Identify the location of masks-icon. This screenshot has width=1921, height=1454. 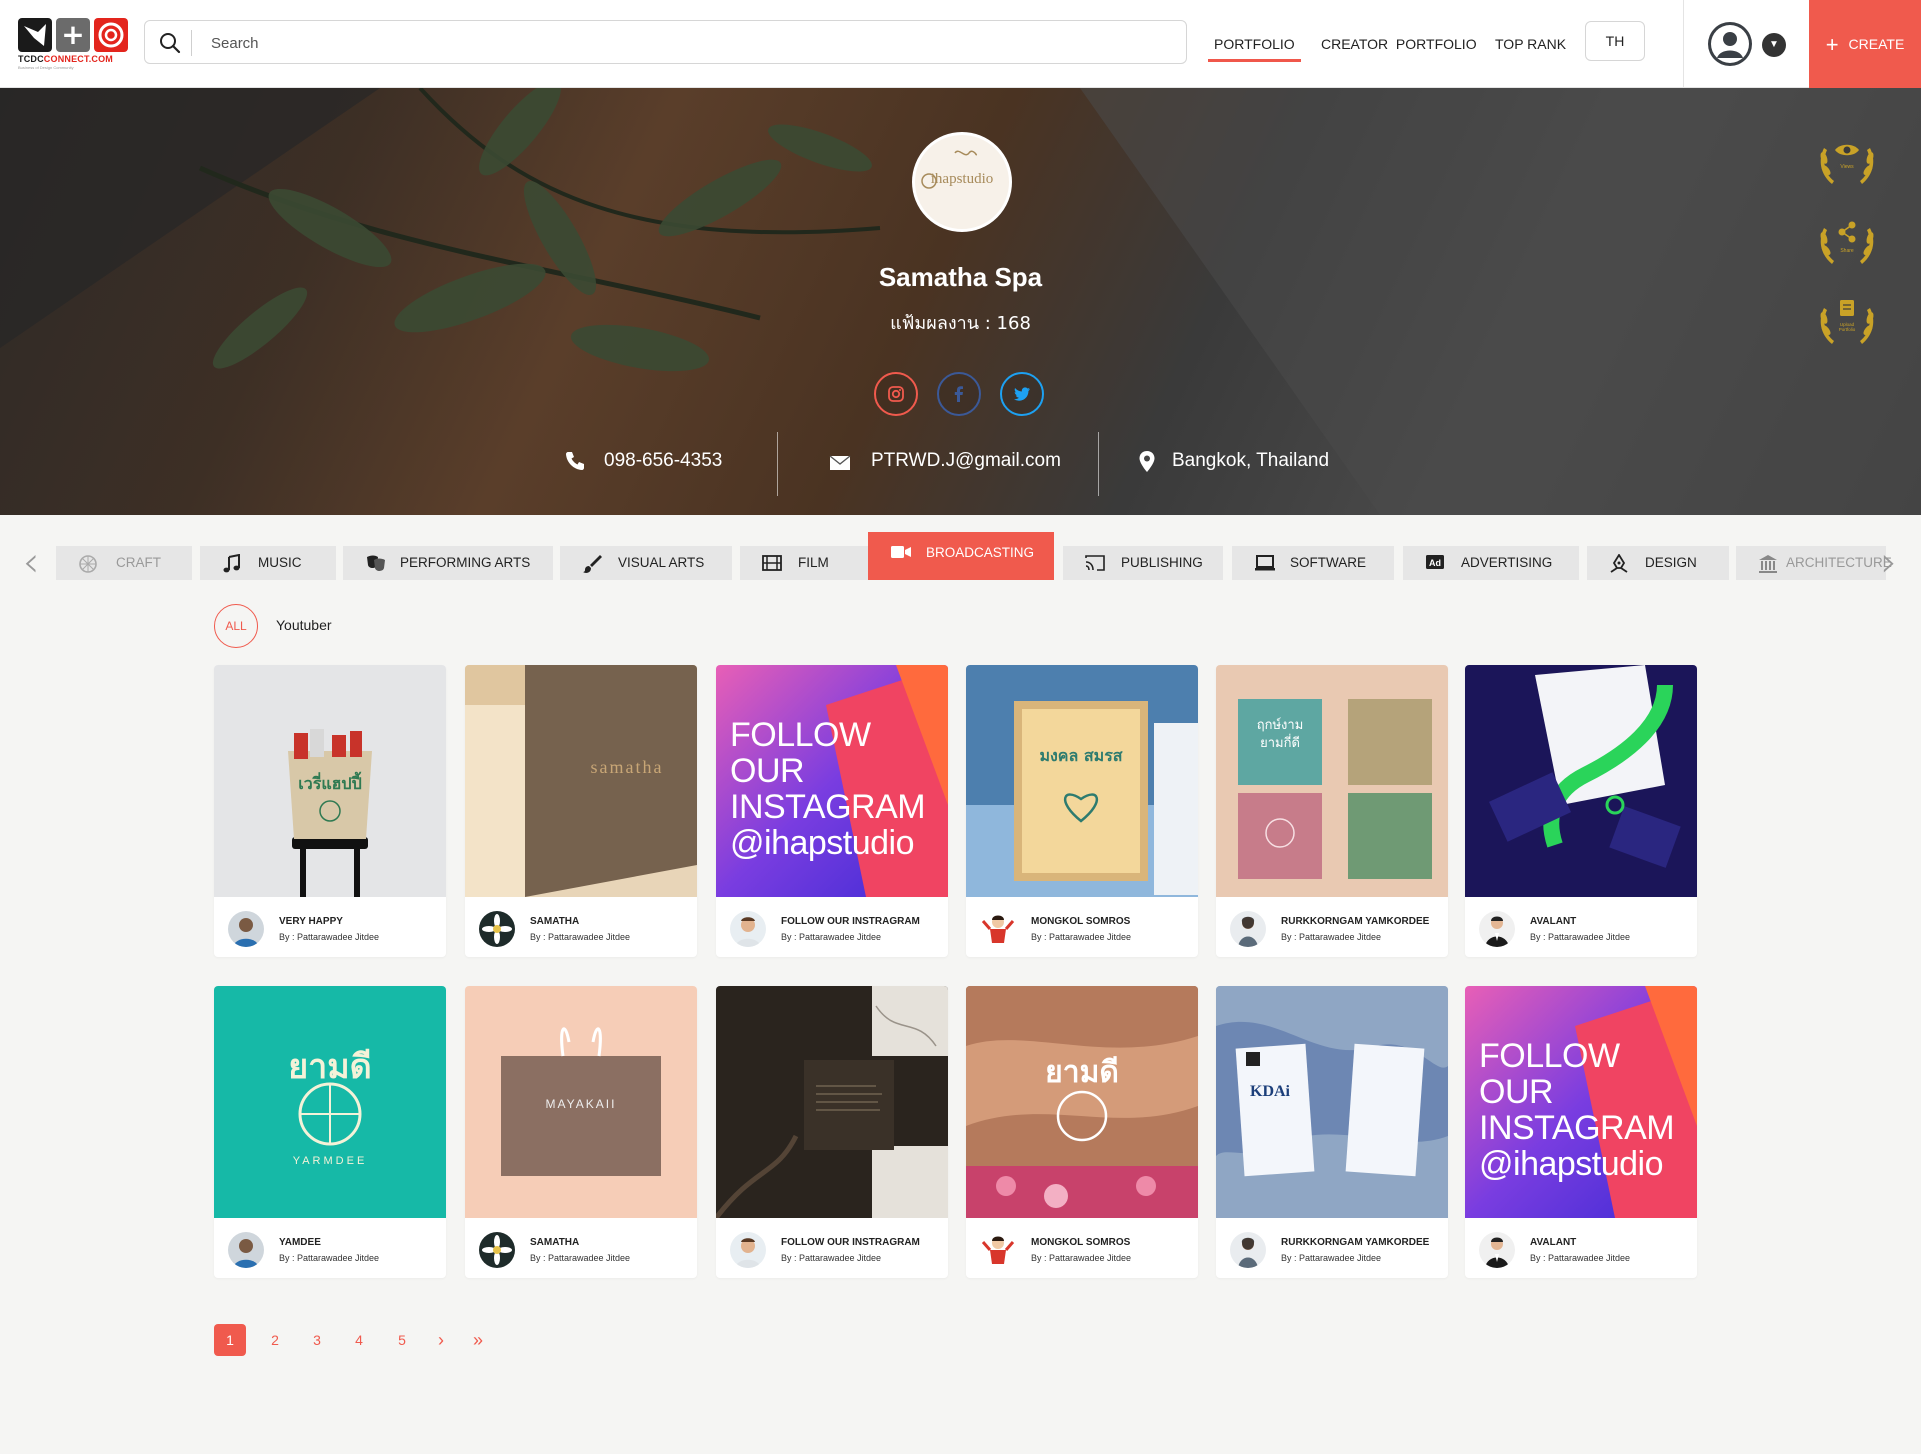
(376, 563).